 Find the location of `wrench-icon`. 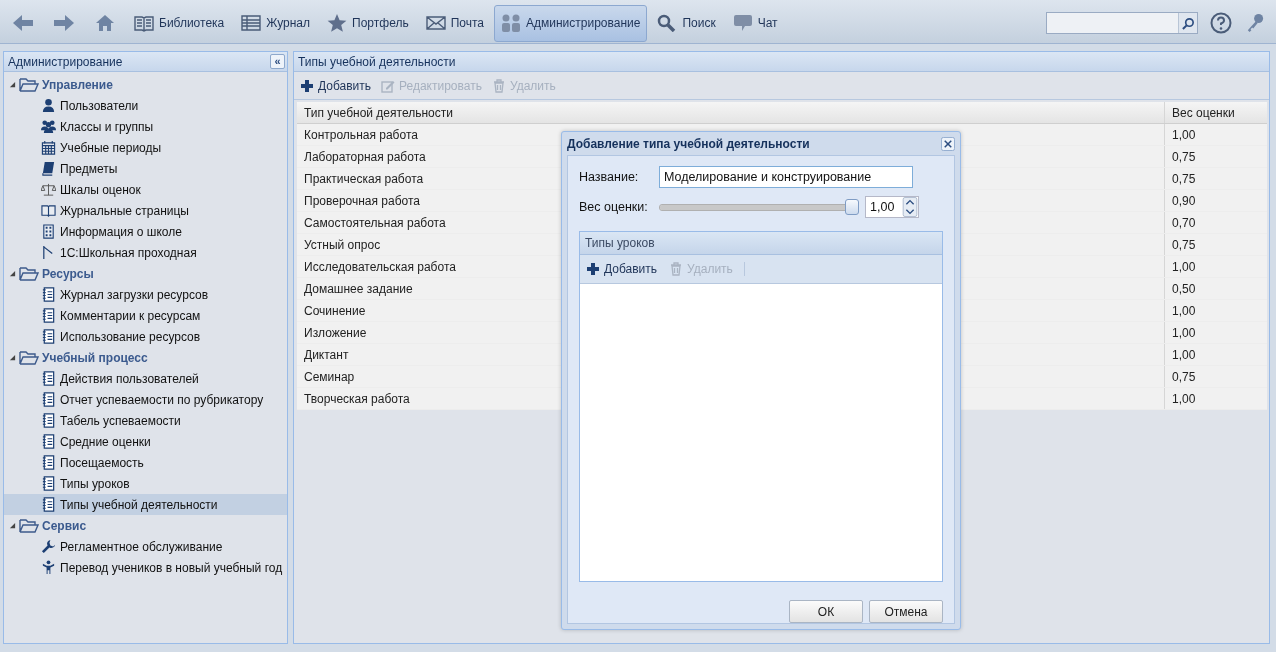

wrench-icon is located at coordinates (48, 546).